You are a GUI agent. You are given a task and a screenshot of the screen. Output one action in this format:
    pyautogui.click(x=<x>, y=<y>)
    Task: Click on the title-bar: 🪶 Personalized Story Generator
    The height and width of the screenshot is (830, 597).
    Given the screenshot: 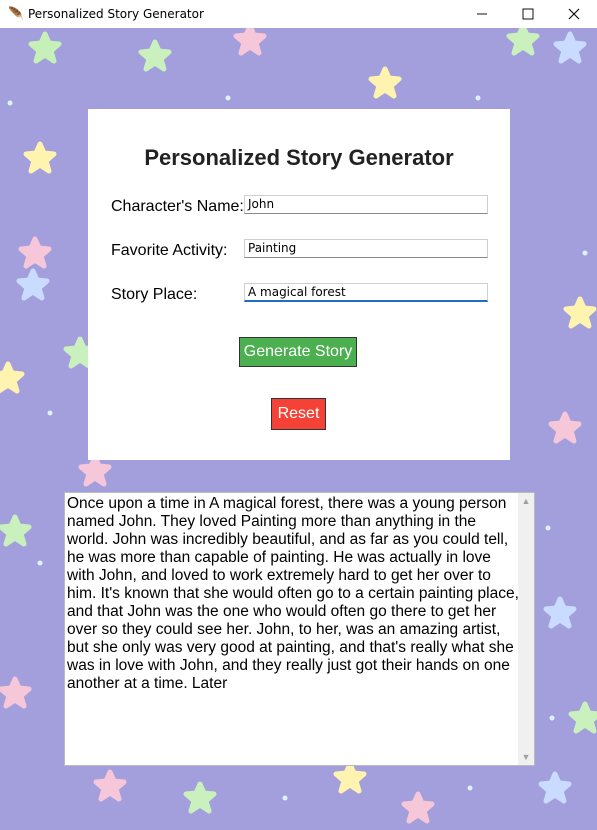 What is the action you would take?
    pyautogui.click(x=298, y=14)
    